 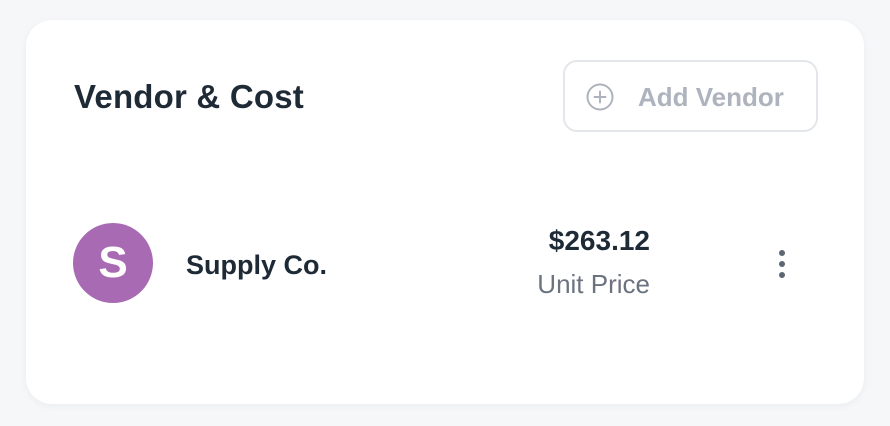 I want to click on plus-circle-icon, so click(x=600, y=97).